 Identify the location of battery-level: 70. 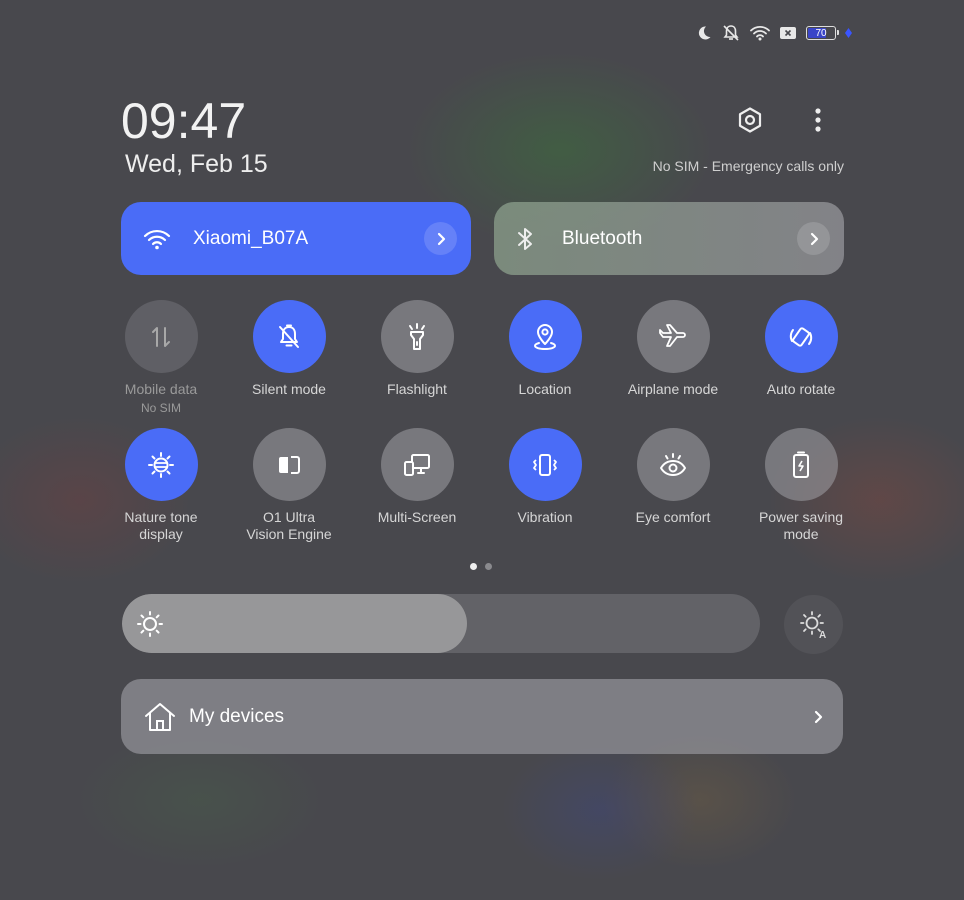
(821, 33).